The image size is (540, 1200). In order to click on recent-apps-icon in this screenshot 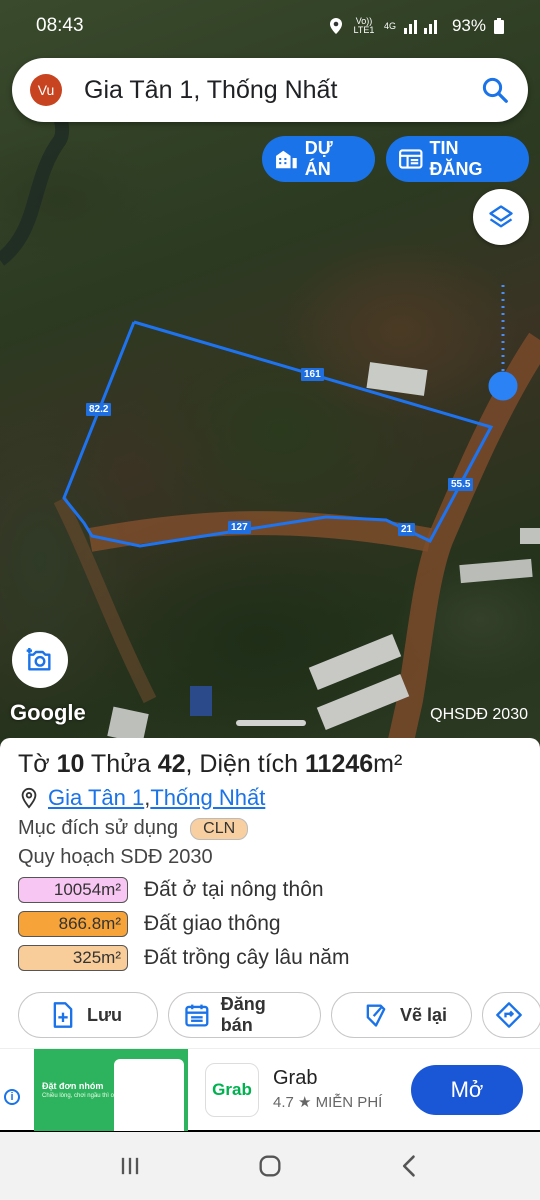, I will do `click(130, 1166)`.